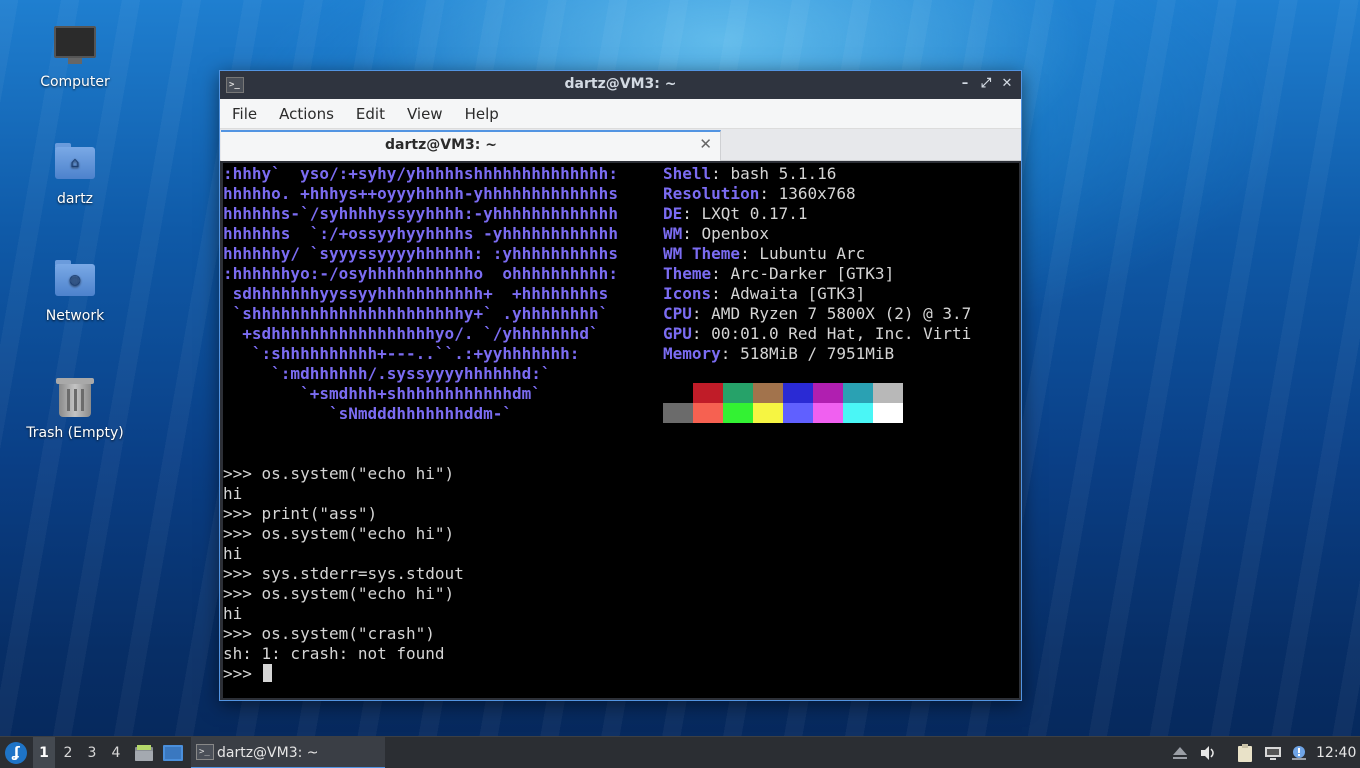 Image resolution: width=1360 pixels, height=768 pixels. What do you see at coordinates (75, 163) in the screenshot?
I see `home-folder-icon: ⌂` at bounding box center [75, 163].